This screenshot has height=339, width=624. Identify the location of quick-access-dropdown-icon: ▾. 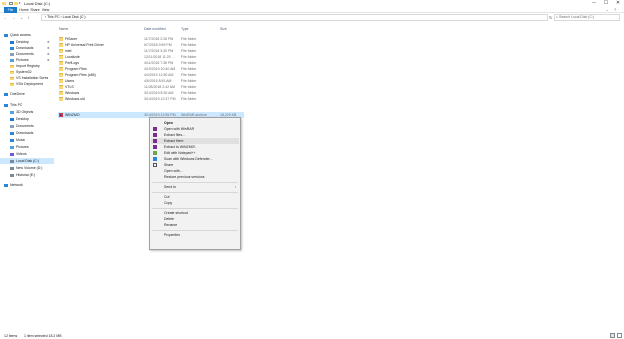
(20, 3).